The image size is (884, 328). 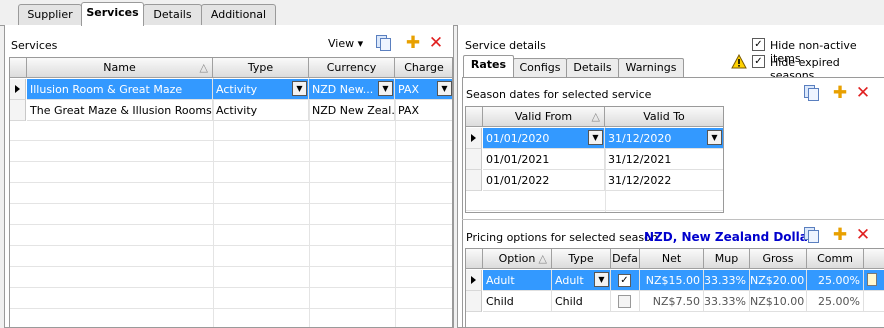 I want to click on net-cell: NZ$7.50, so click(x=672, y=301).